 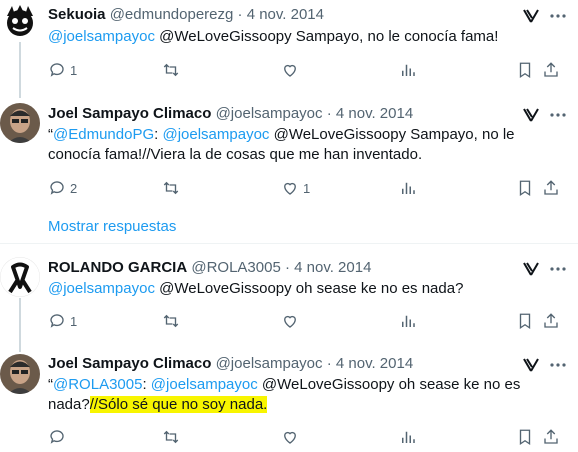 What do you see at coordinates (103, 134) in the screenshot?
I see `mention-link: @EdmundoPG` at bounding box center [103, 134].